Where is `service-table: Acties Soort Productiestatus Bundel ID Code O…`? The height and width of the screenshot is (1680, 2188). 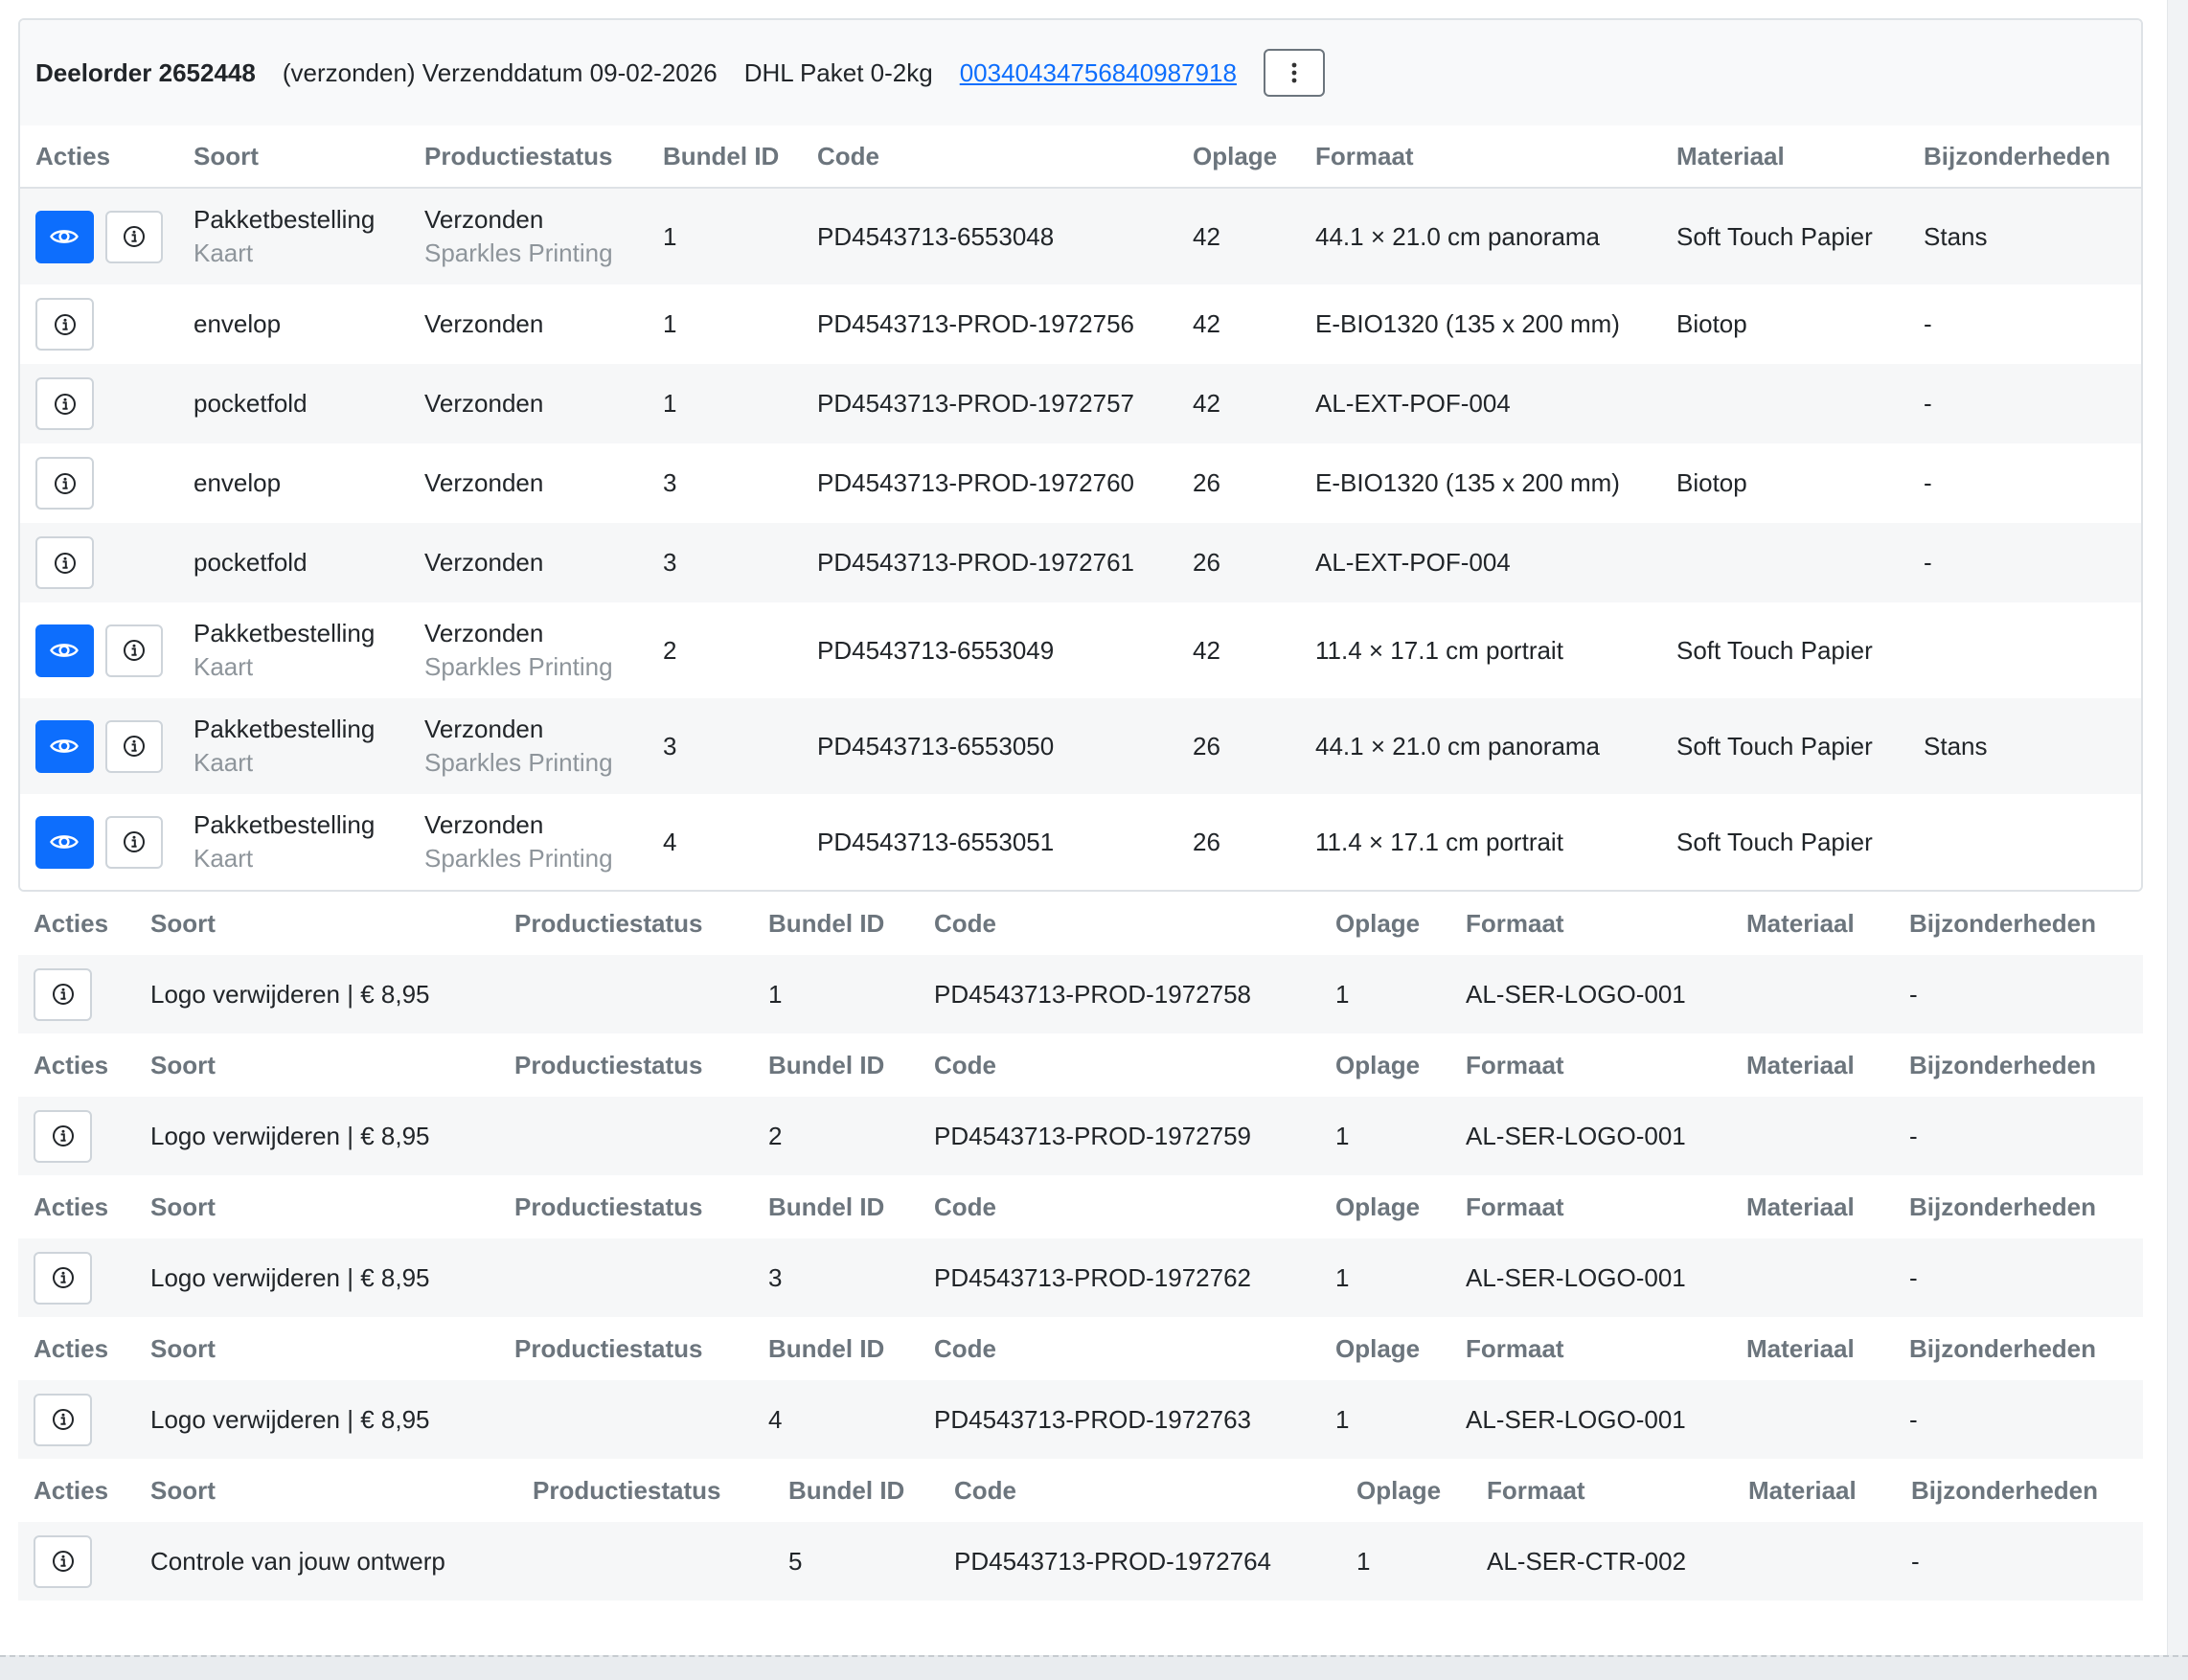 service-table: Acties Soort Productiestatus Bundel ID Code O… is located at coordinates (1081, 1388).